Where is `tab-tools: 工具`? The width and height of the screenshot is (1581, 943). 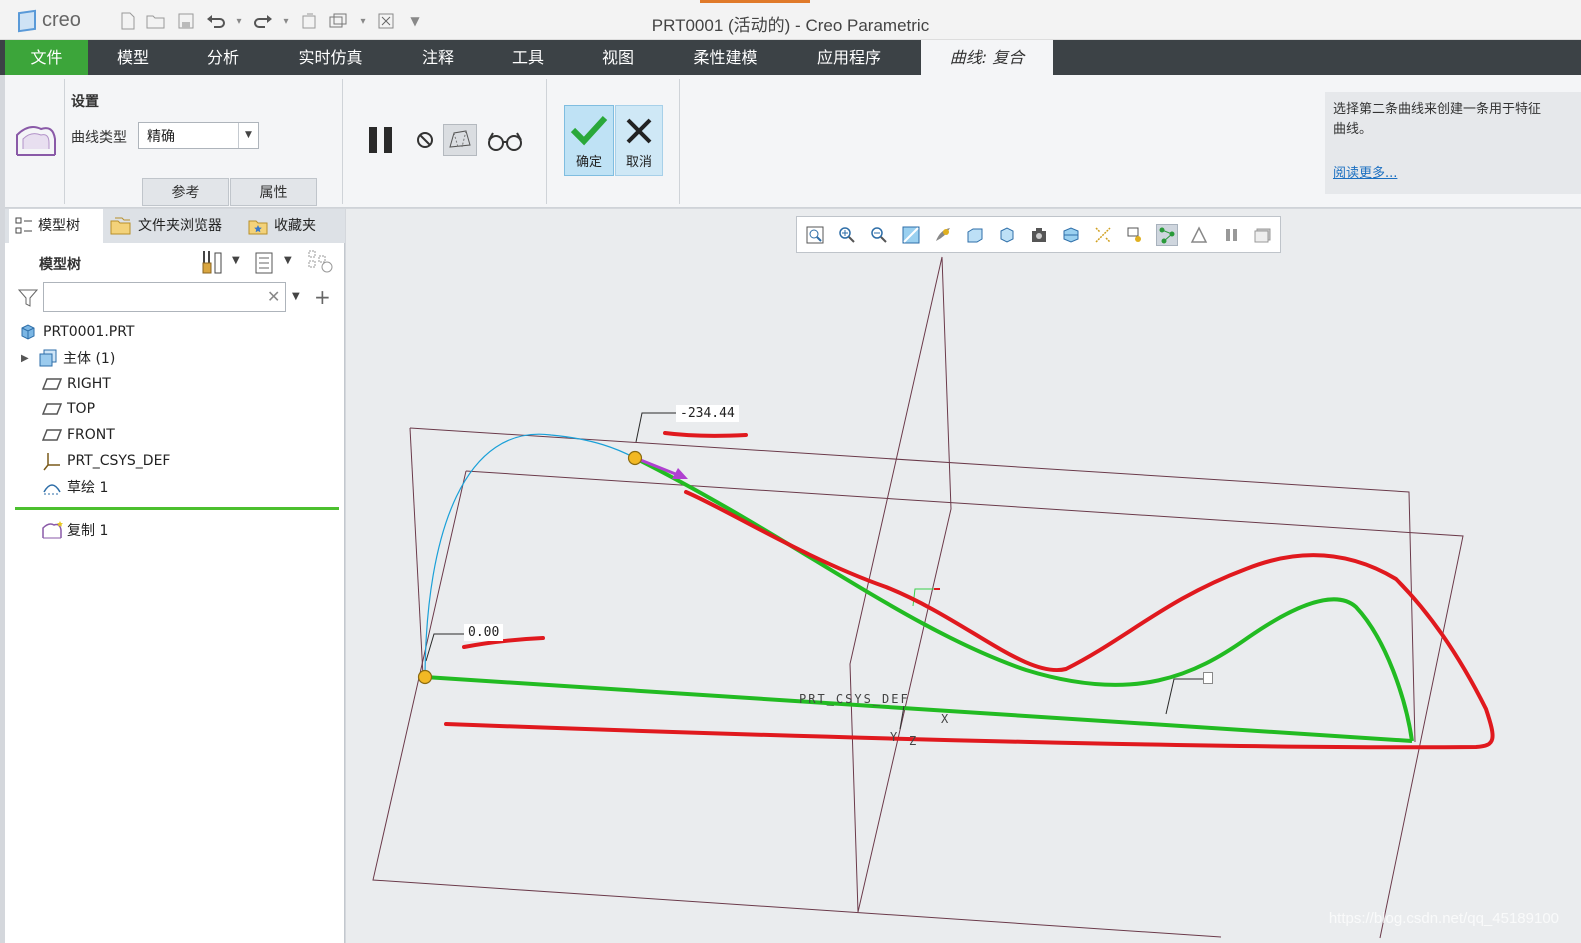
tab-tools: 工具 is located at coordinates (528, 57).